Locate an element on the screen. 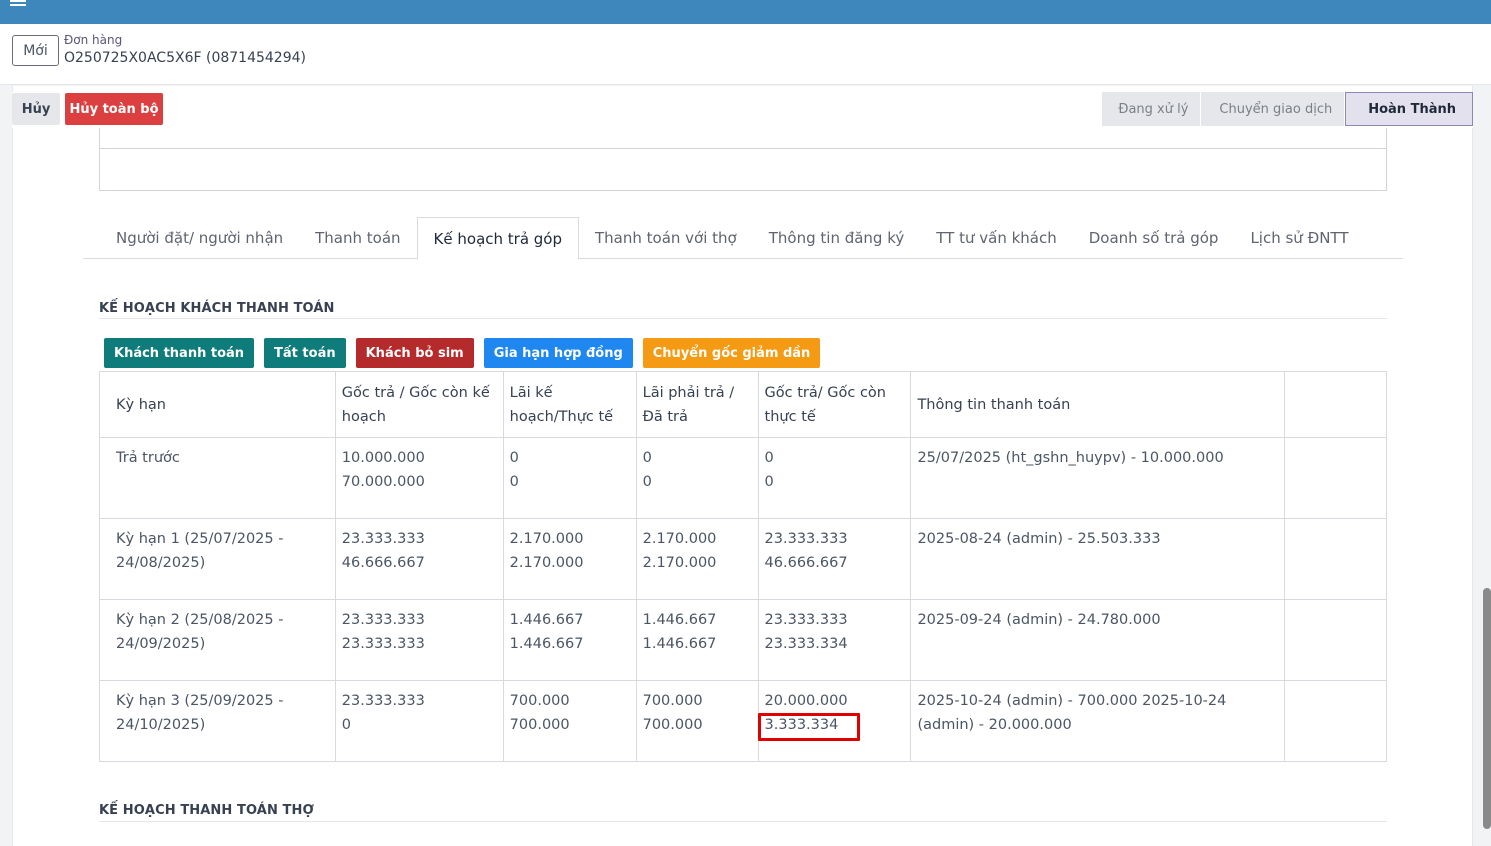  breadcrumb-parent: Đơn hàng is located at coordinates (93, 40).